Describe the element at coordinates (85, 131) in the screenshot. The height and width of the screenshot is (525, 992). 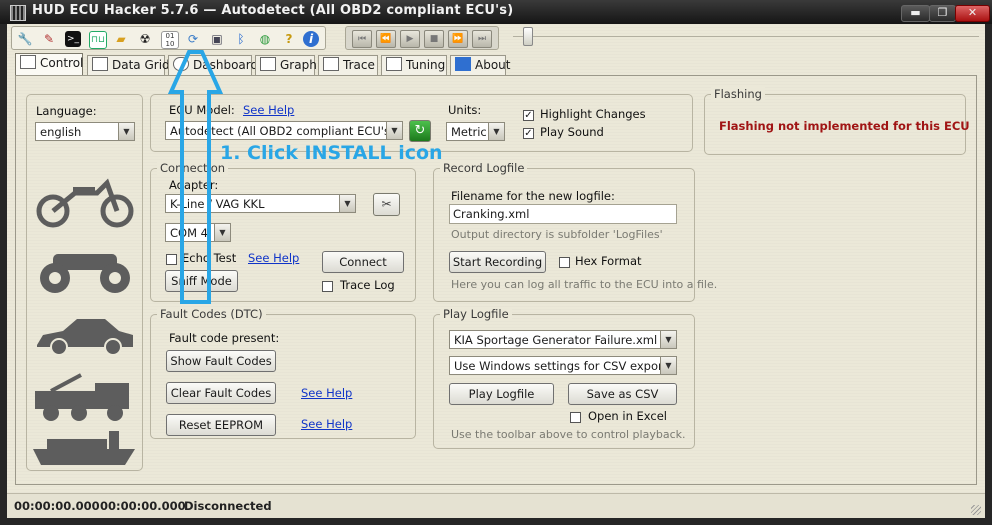
I see `language-select: english ▼` at that location.